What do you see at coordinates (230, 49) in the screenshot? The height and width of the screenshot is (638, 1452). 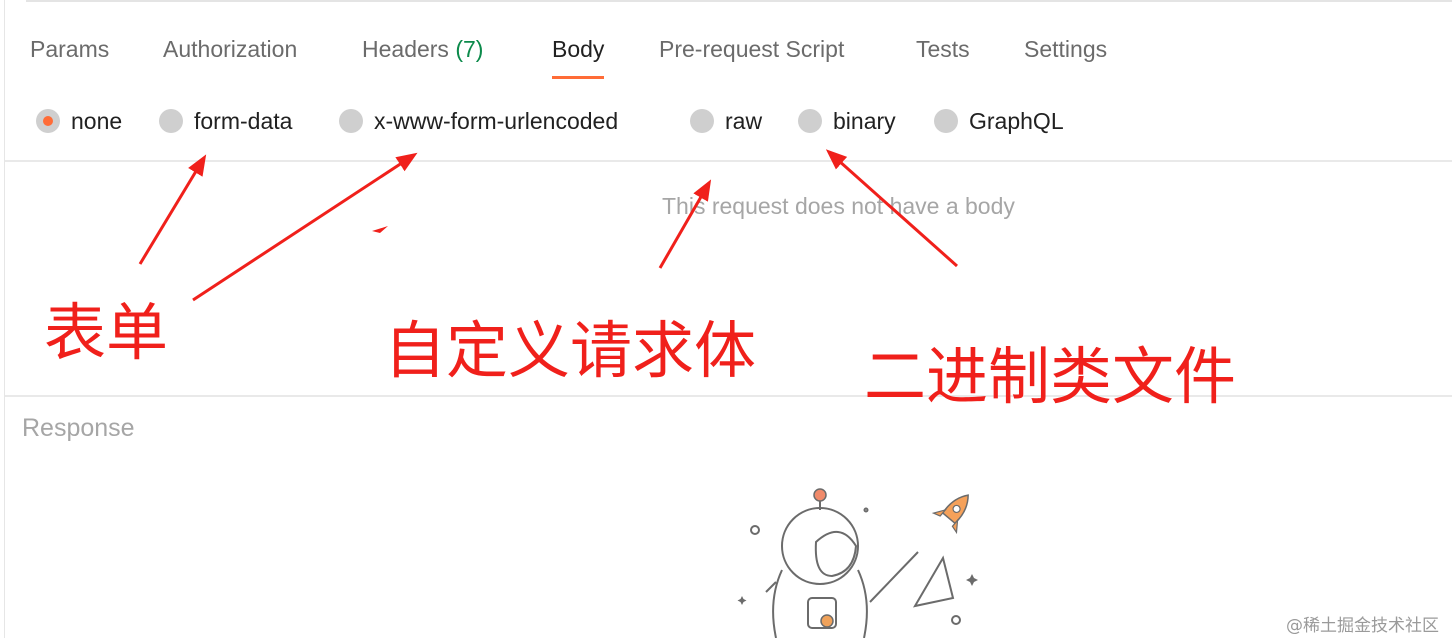 I see `tab-authorization: Authorization` at bounding box center [230, 49].